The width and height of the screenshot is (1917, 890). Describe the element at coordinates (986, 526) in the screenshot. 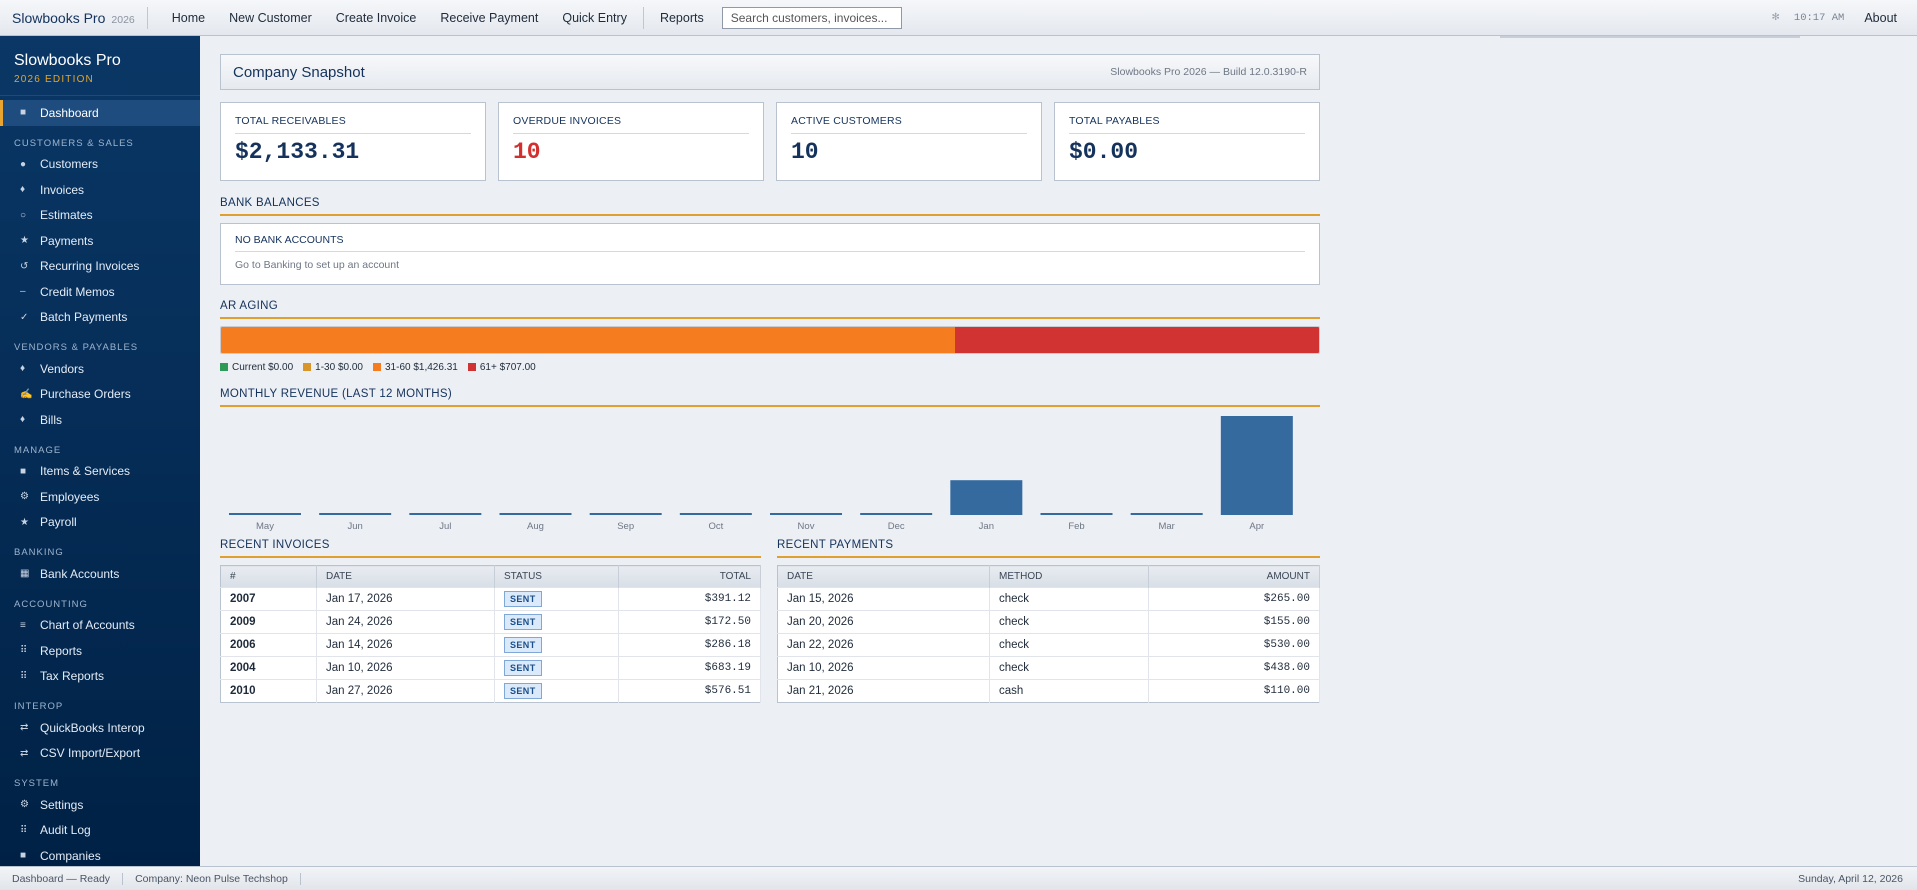

I see `month-label: Jan` at that location.